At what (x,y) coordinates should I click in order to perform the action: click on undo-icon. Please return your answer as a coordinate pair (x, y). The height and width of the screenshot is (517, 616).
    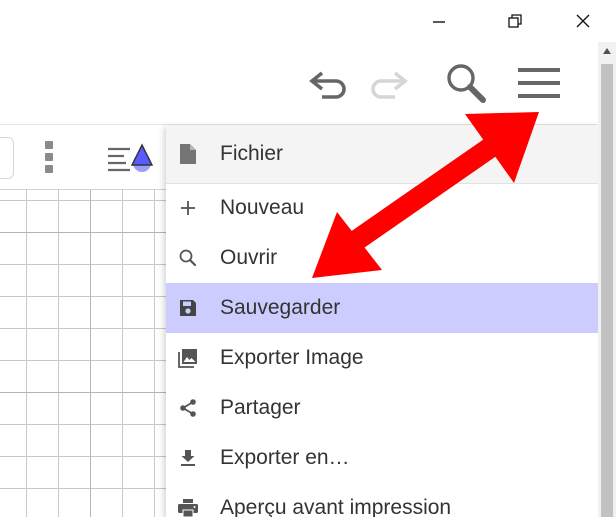
    Looking at the image, I should click on (327, 85).